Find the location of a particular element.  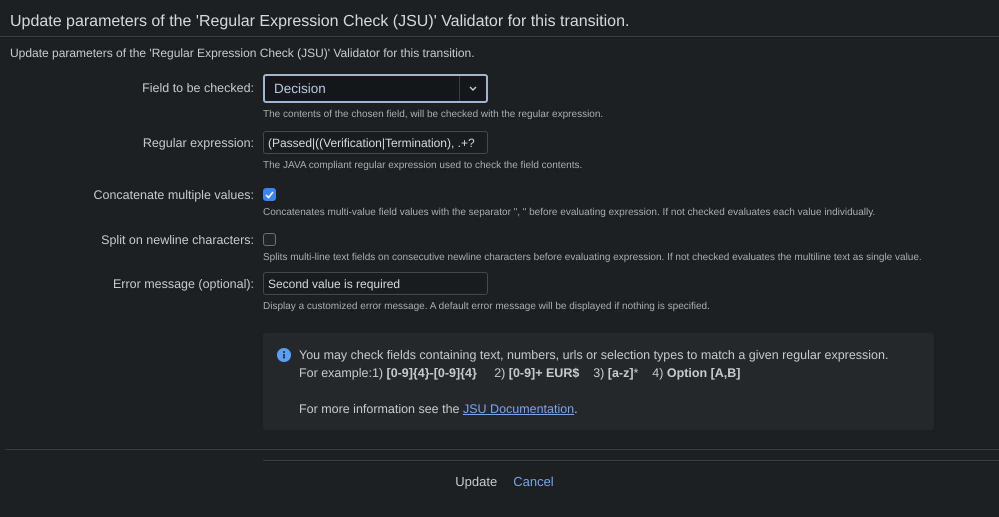

info-icon is located at coordinates (284, 355).